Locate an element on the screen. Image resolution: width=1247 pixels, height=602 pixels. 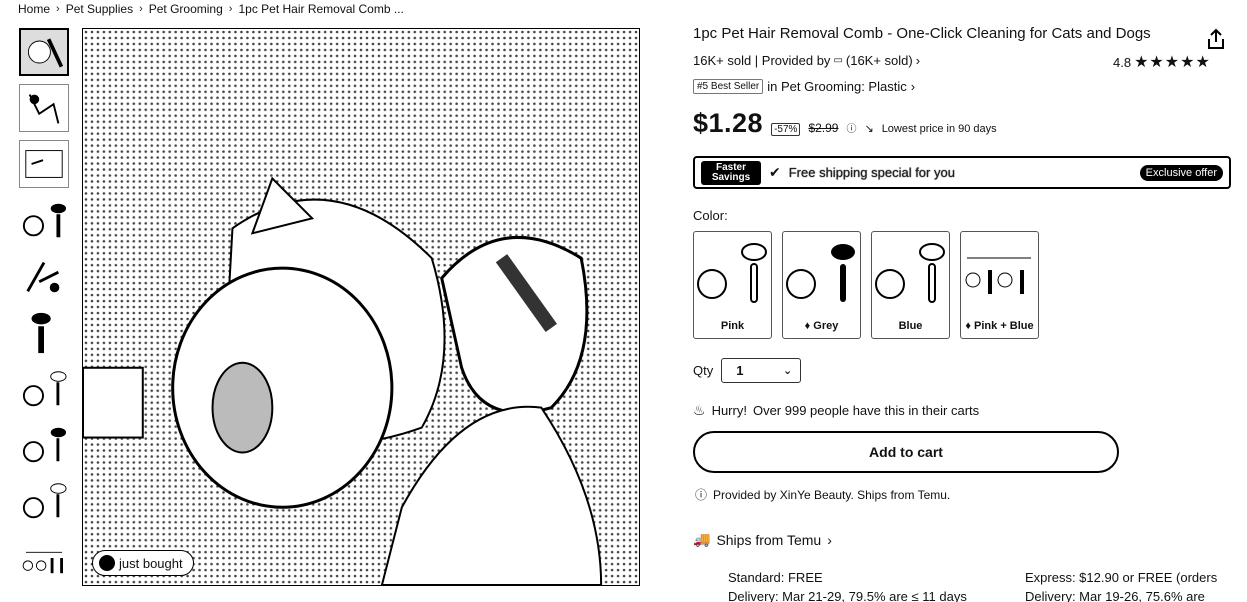
ships-from-text: Ships from Temu is located at coordinates (769, 539).